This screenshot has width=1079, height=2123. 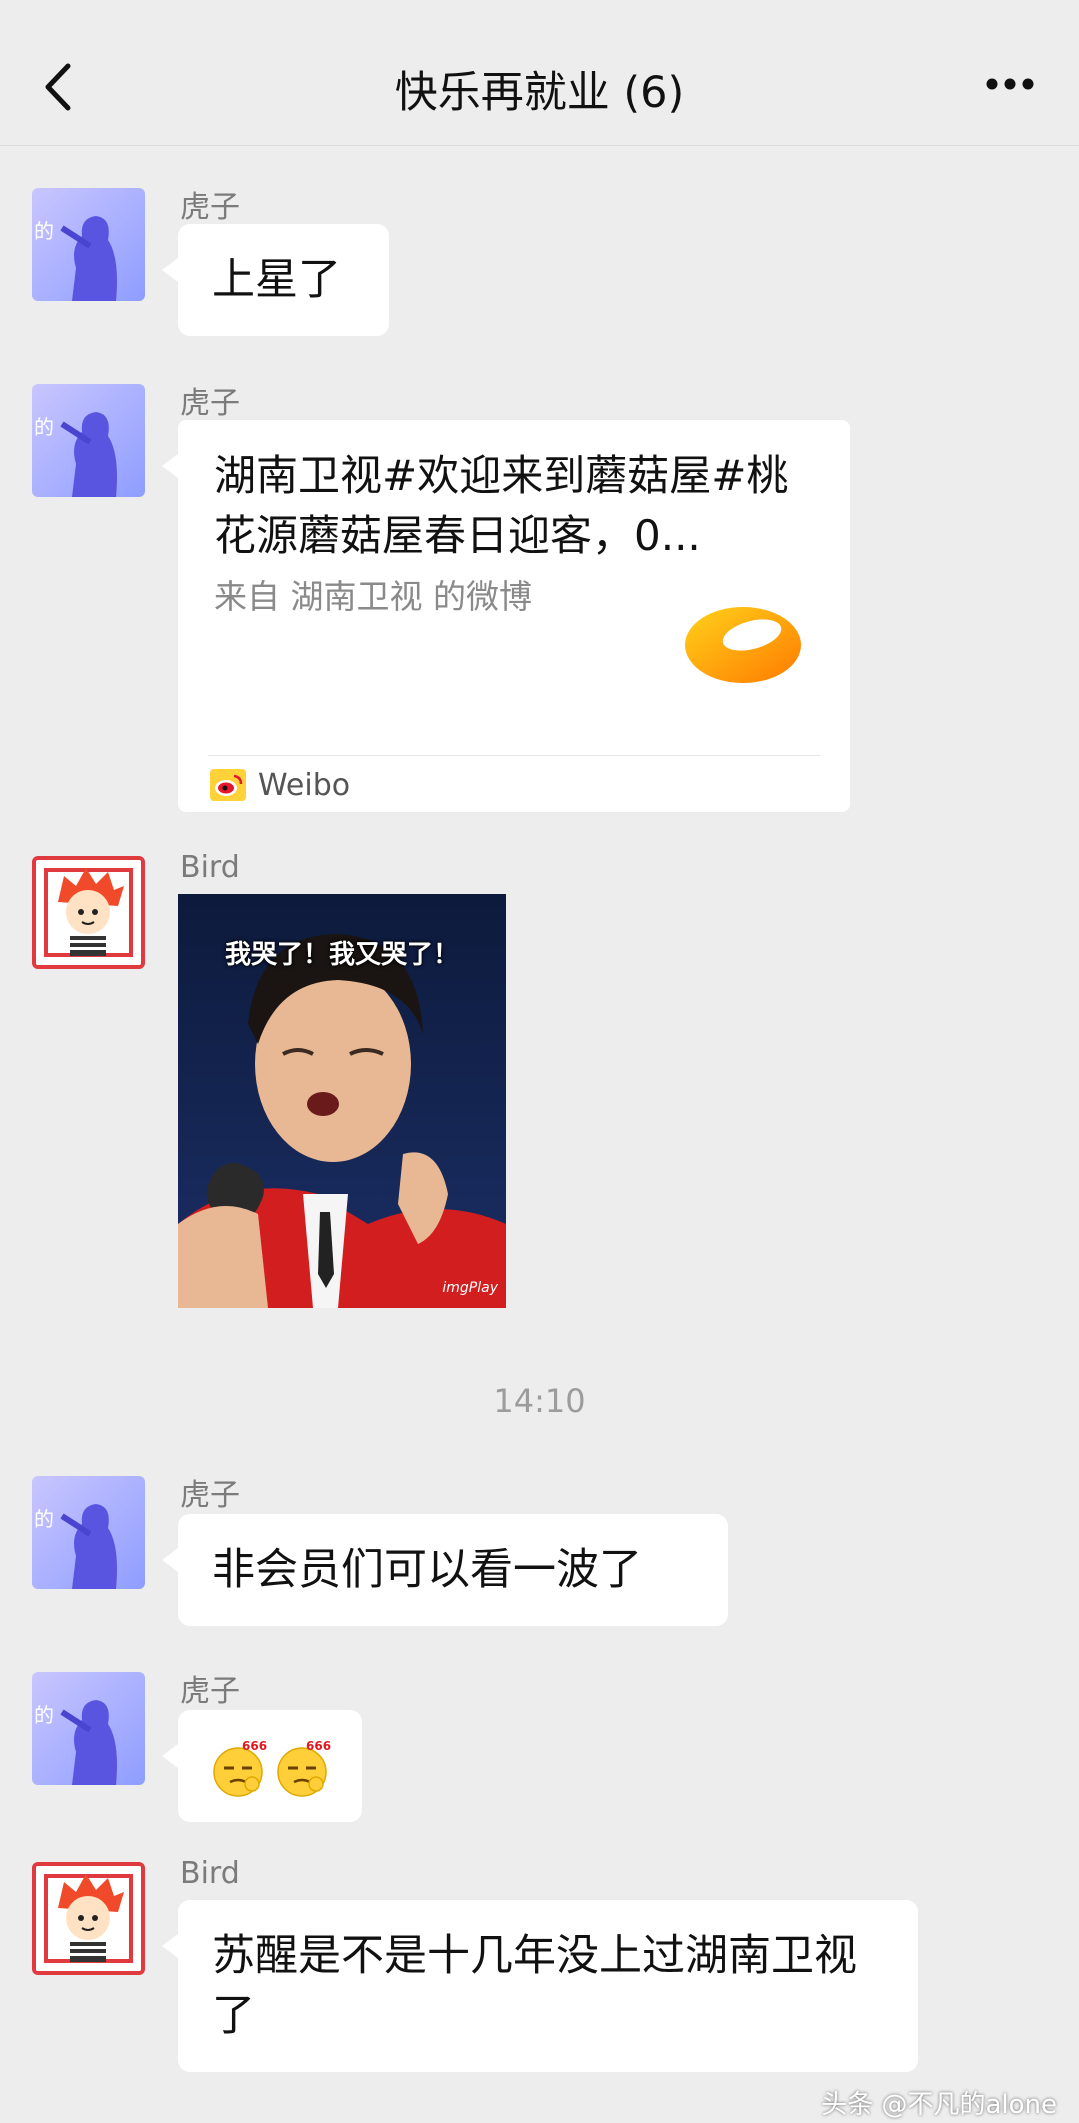 I want to click on chat-title: 快乐再就业 (6), so click(x=539, y=93).